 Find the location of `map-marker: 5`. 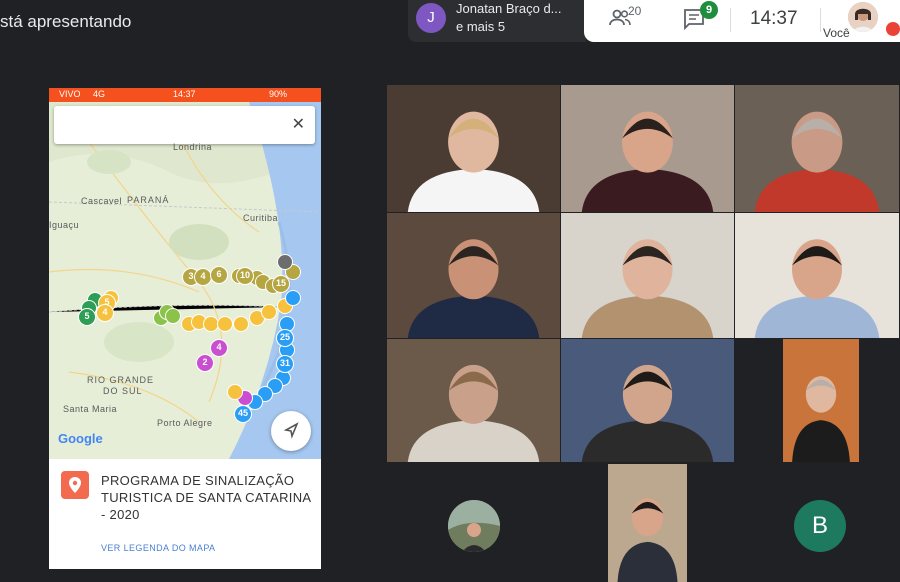

map-marker: 5 is located at coordinates (87, 317).